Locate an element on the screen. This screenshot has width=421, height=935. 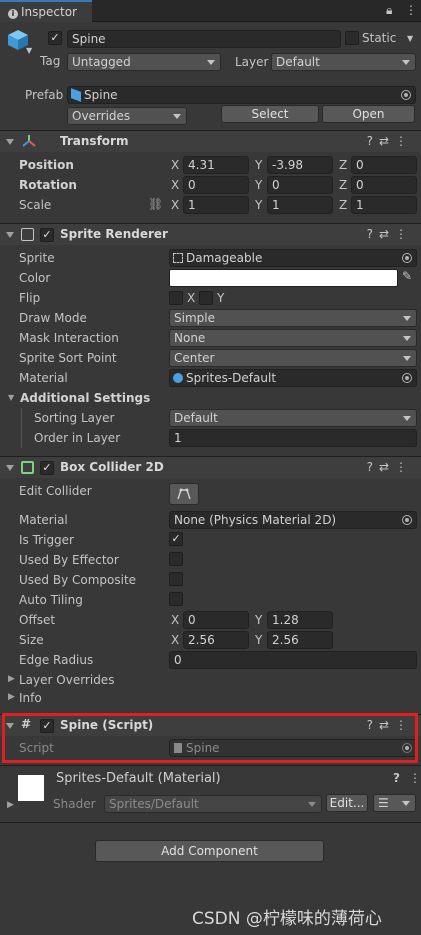
offset-x-field: 0 is located at coordinates (216, 620).